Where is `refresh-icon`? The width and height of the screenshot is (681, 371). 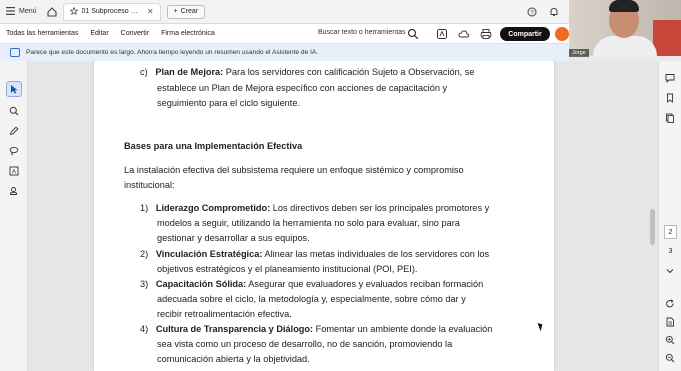 refresh-icon is located at coordinates (670, 304).